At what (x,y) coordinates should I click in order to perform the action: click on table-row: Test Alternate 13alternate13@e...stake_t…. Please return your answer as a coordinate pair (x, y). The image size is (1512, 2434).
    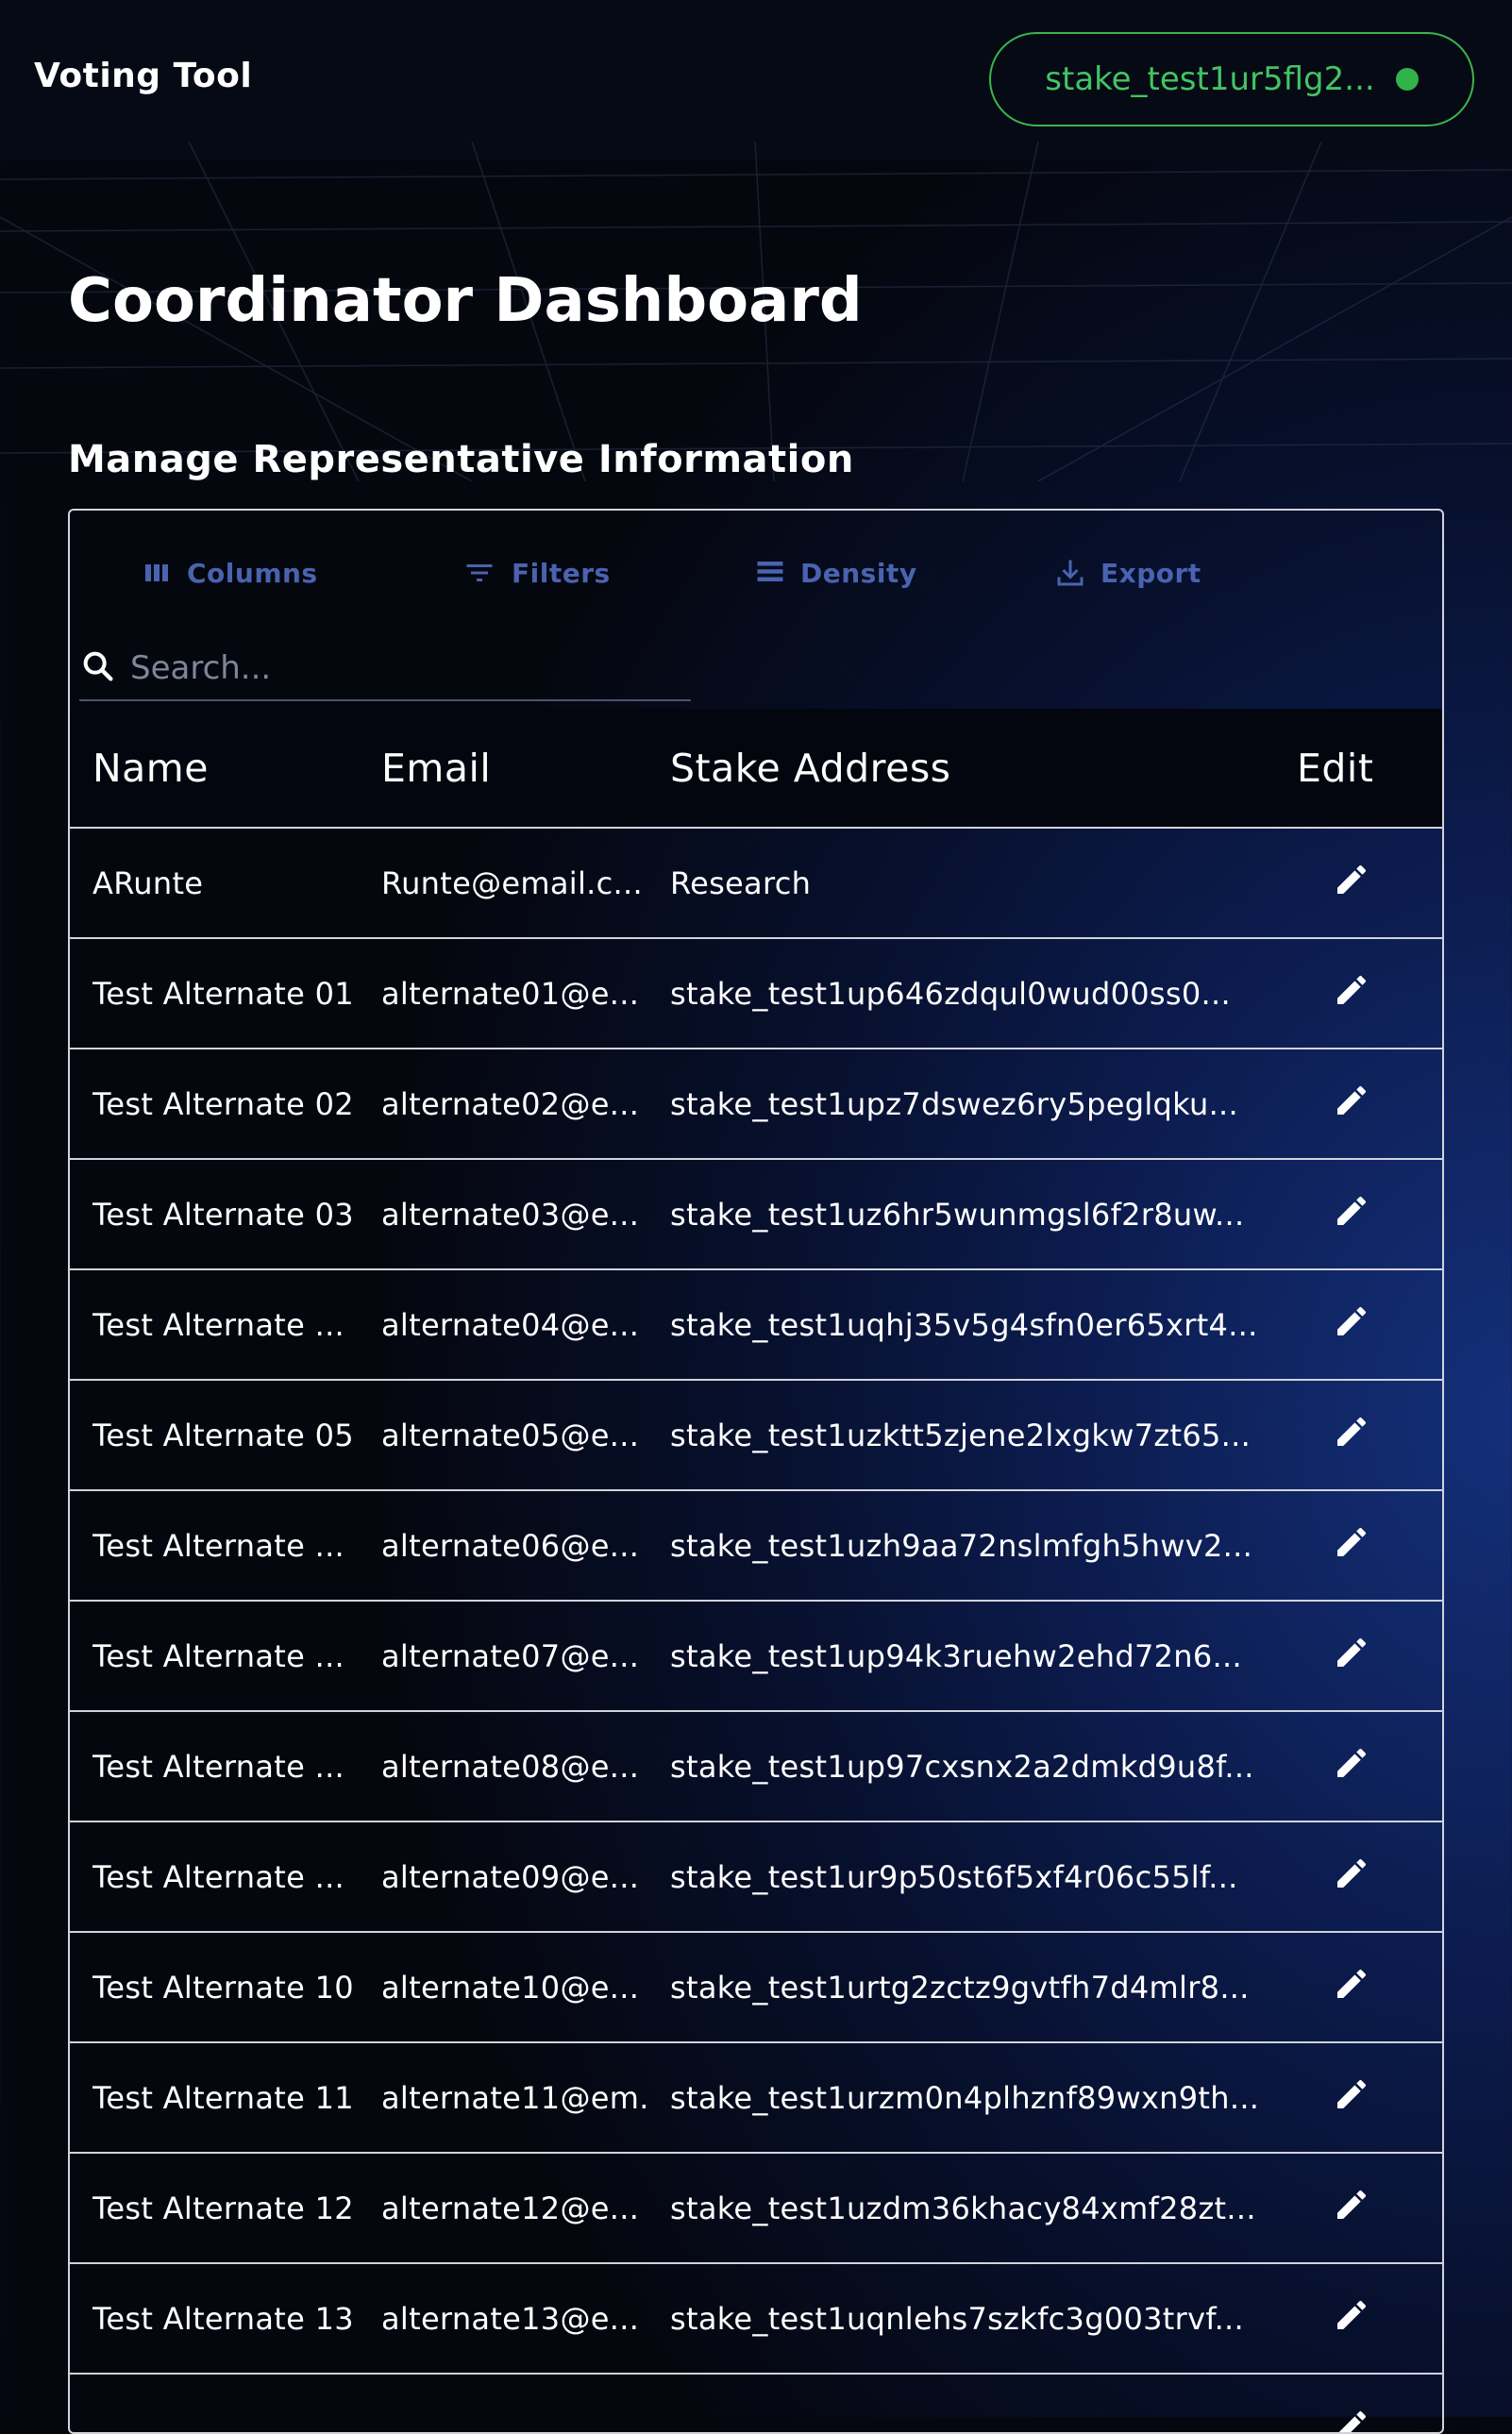
    Looking at the image, I should click on (756, 2319).